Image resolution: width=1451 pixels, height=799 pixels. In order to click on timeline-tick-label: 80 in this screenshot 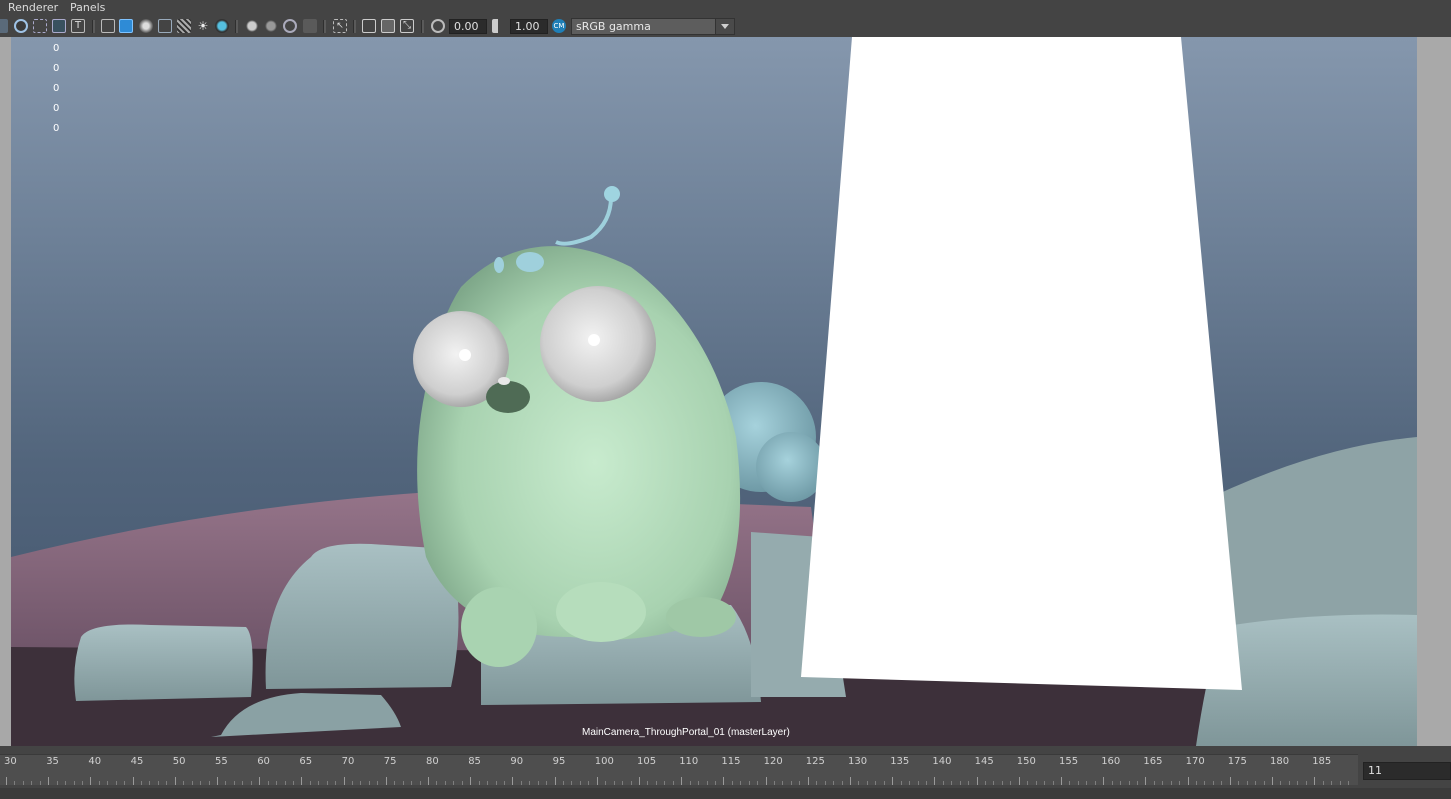, I will do `click(432, 761)`.